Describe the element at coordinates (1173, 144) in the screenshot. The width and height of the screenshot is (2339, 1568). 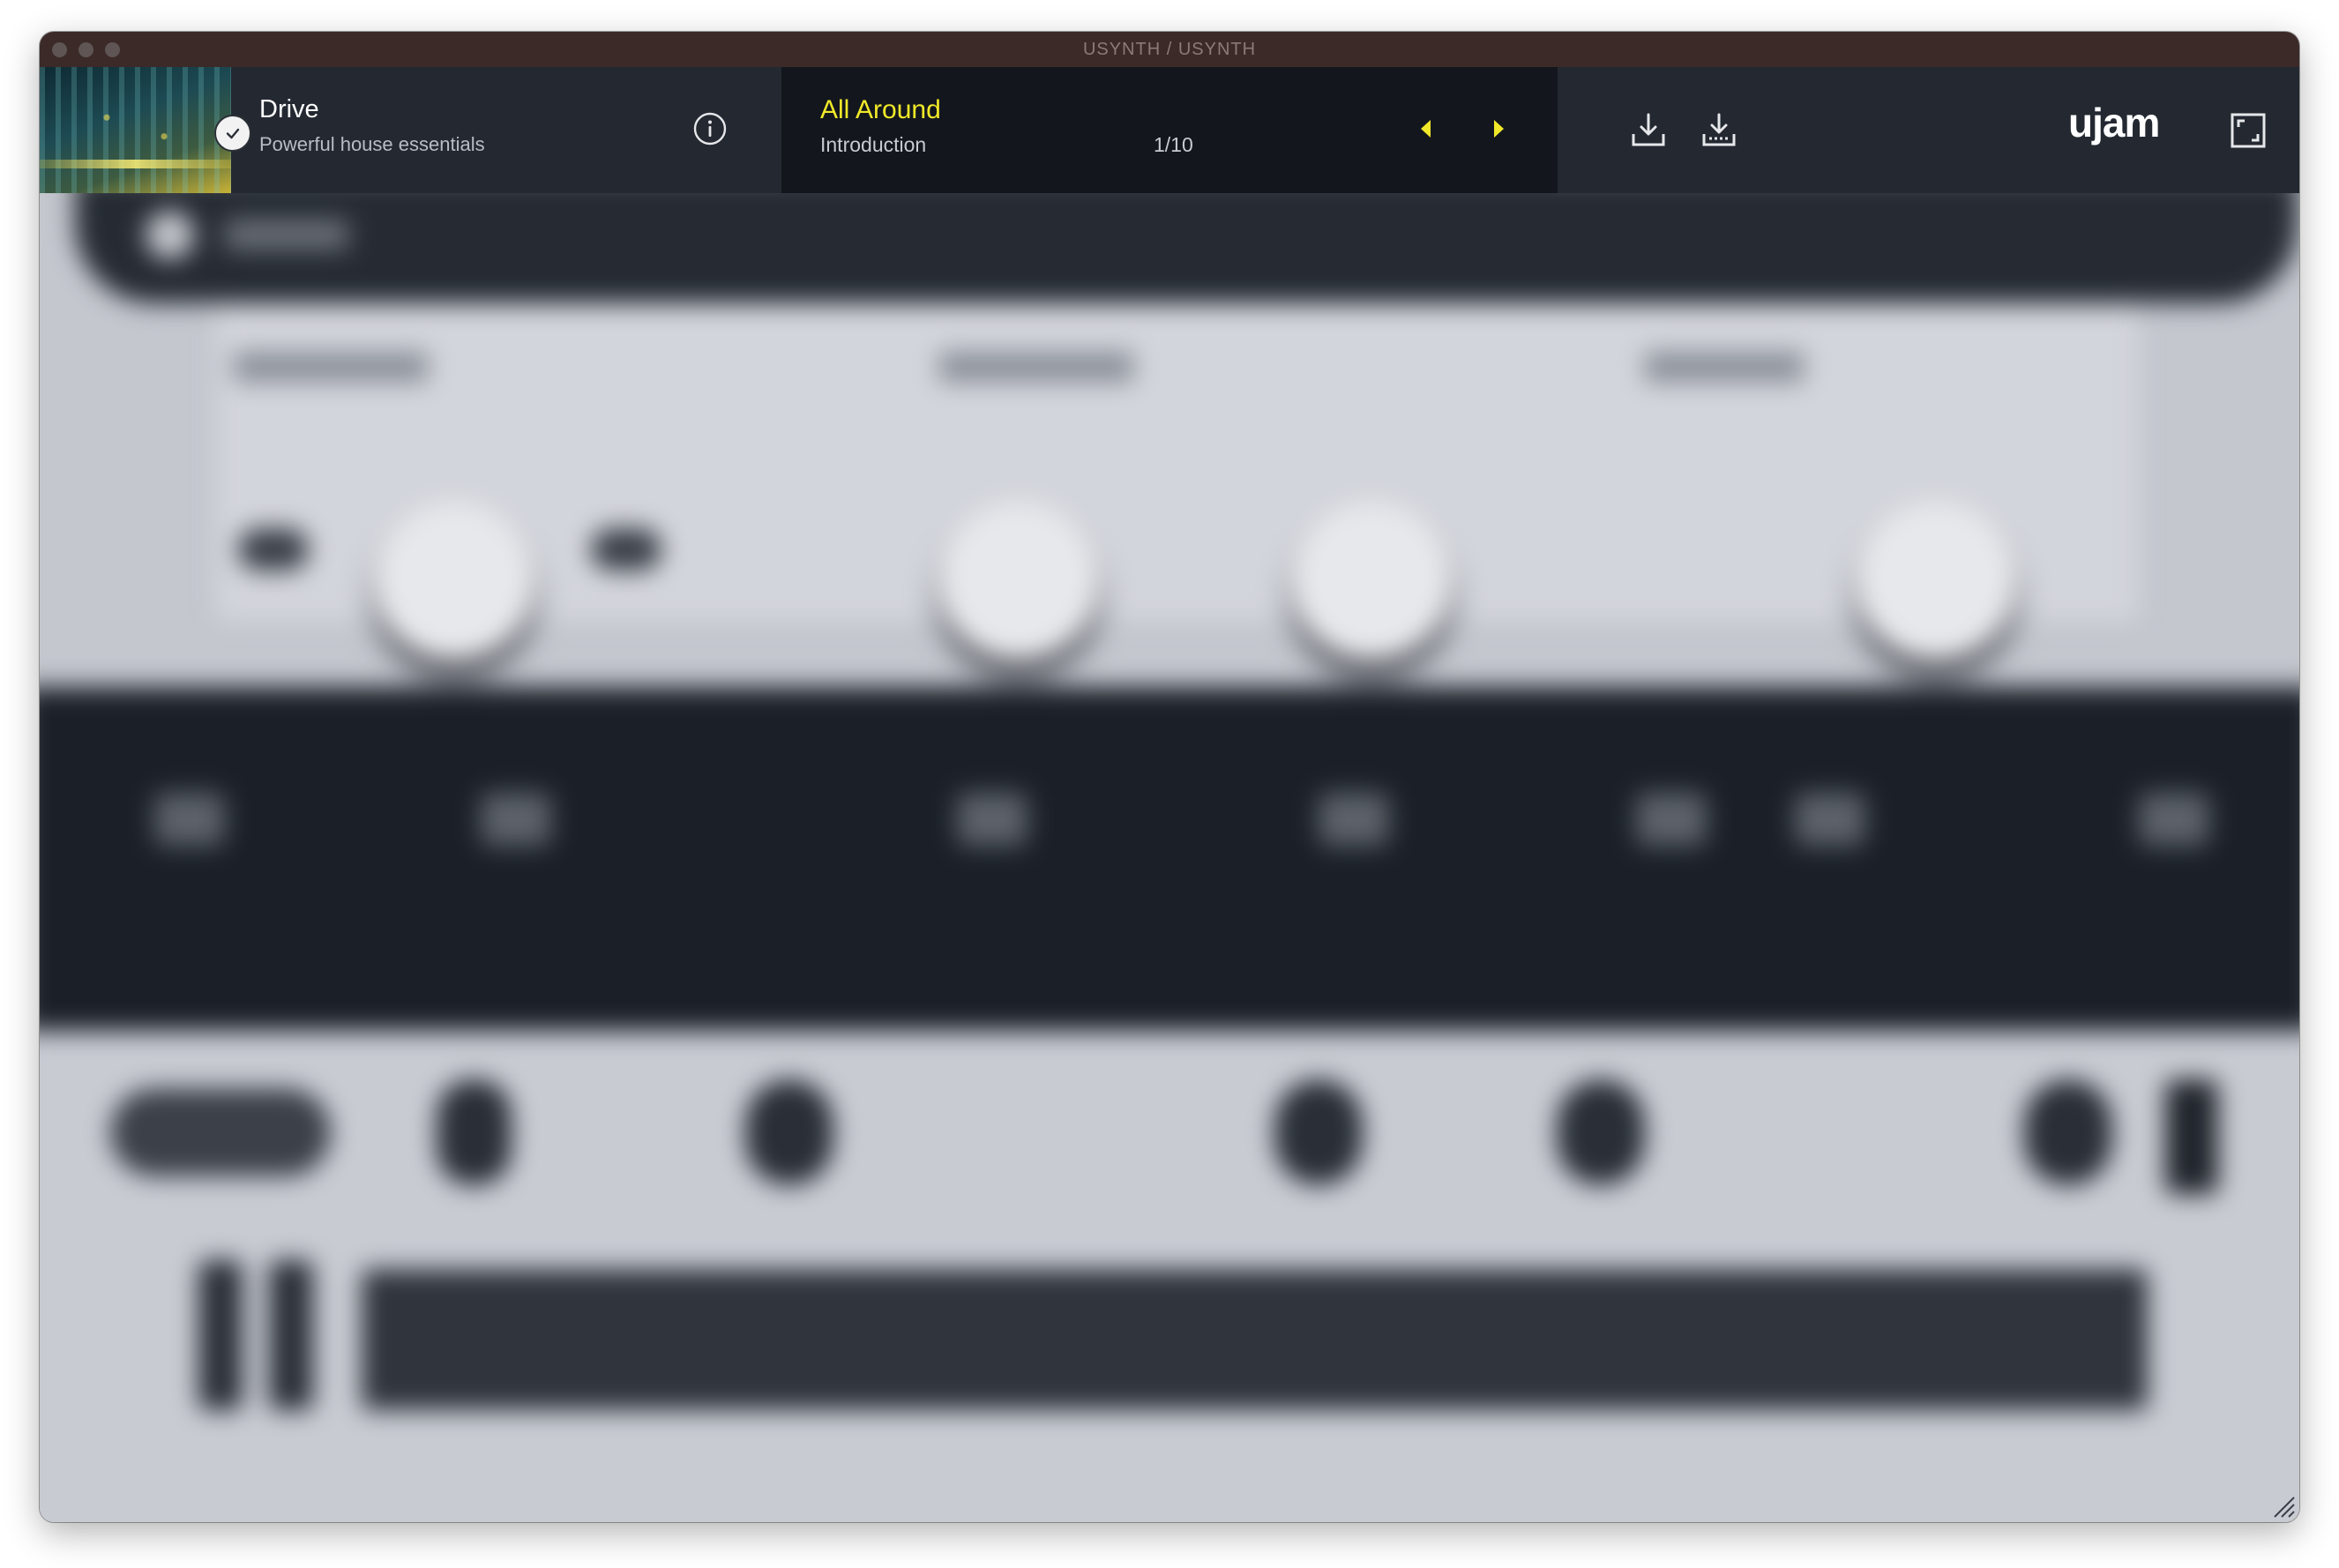
I see `style-counter: 1/10` at that location.